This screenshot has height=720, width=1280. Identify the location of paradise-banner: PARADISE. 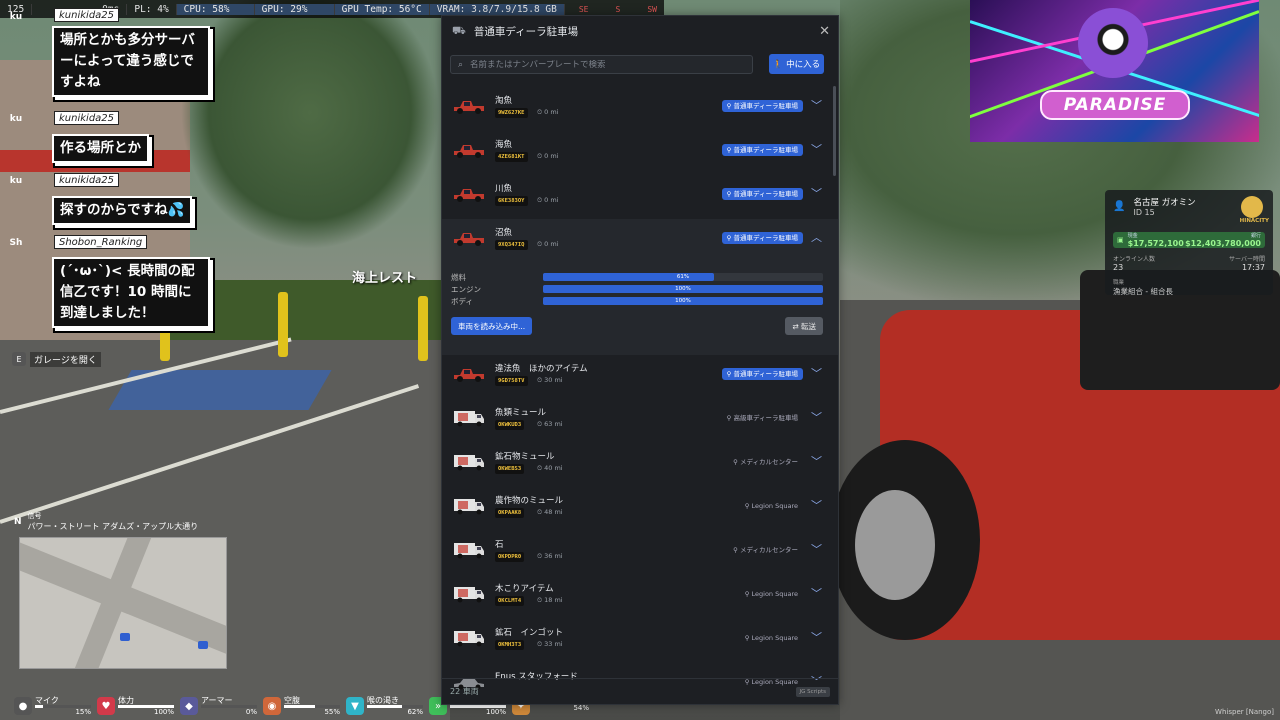
(1114, 71).